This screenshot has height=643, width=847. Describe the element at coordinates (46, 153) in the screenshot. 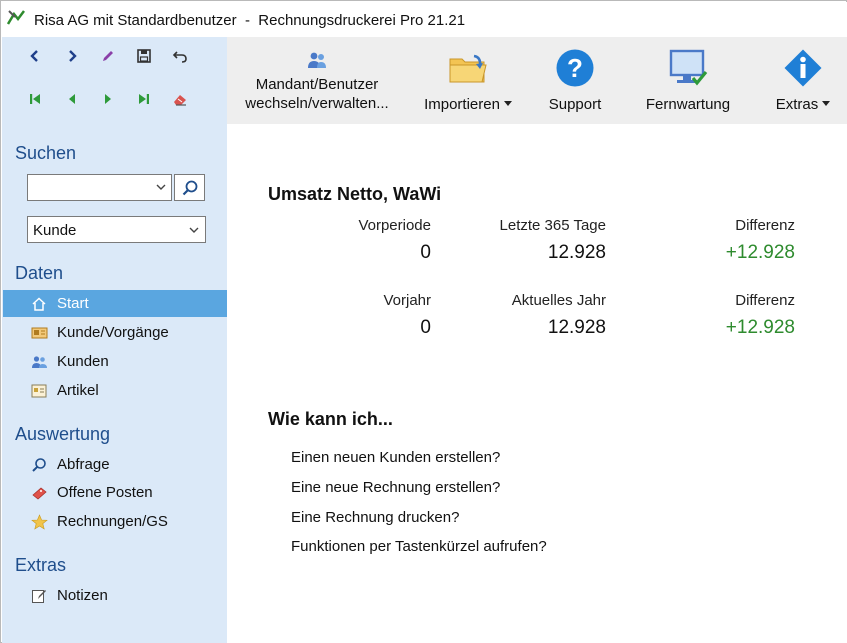

I see `search-section-title: Suchen` at that location.